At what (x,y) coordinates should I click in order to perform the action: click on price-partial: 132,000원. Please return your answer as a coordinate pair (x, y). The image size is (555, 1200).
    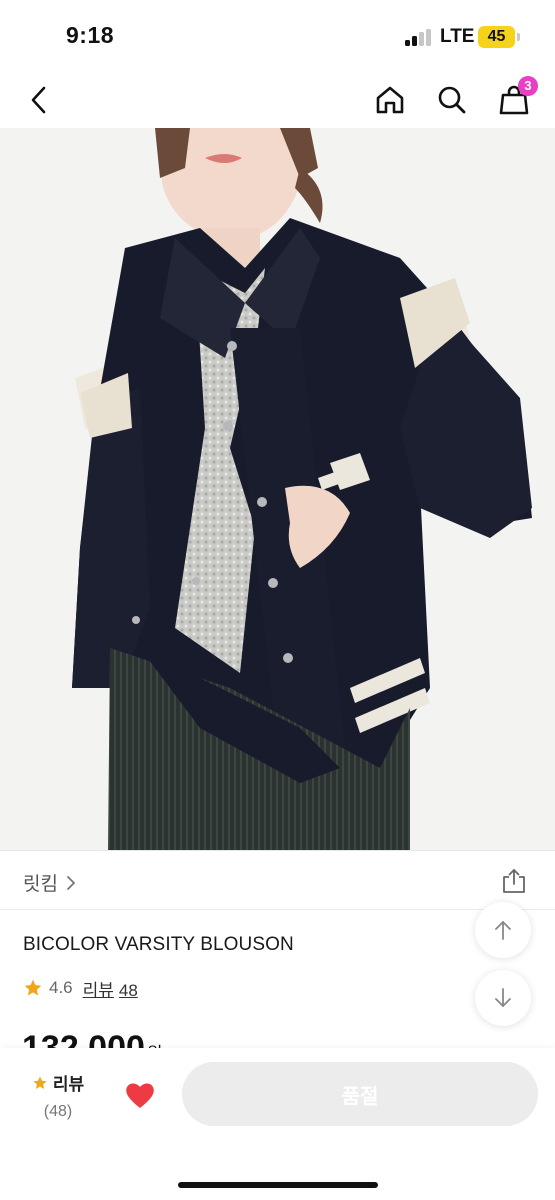
    Looking at the image, I should click on (112, 1038).